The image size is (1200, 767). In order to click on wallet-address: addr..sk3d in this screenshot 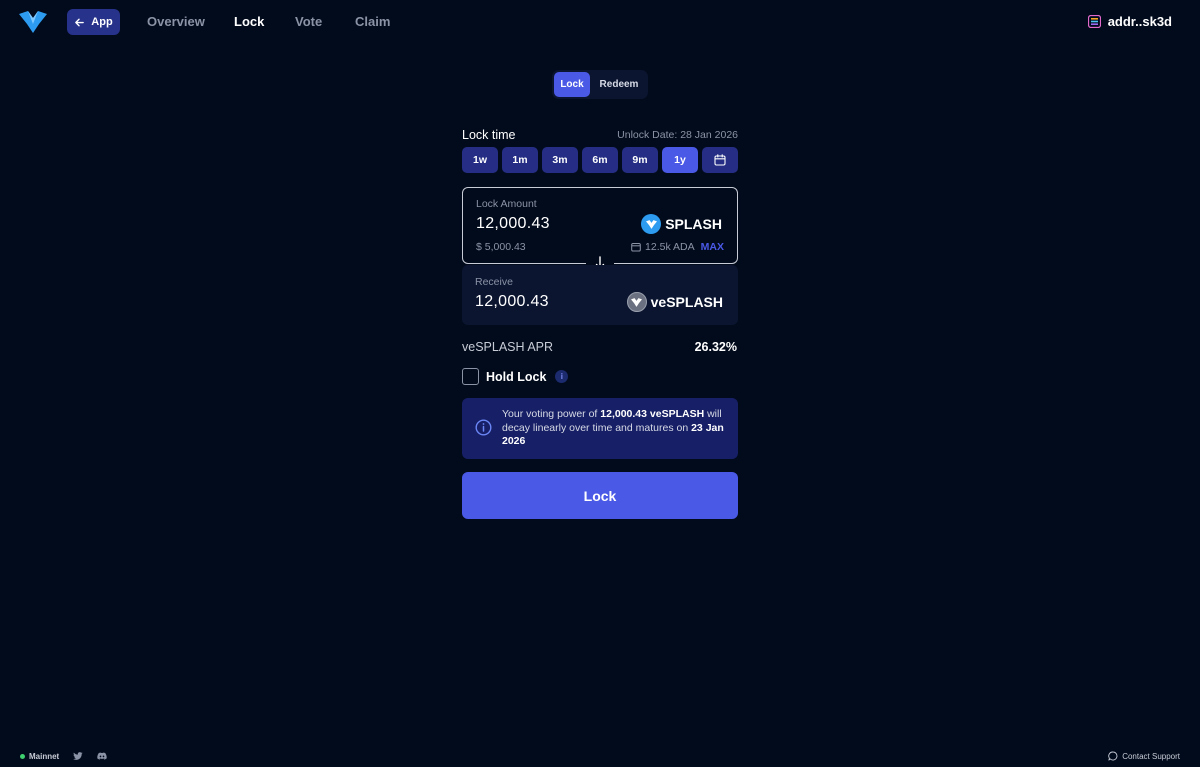, I will do `click(1139, 21)`.